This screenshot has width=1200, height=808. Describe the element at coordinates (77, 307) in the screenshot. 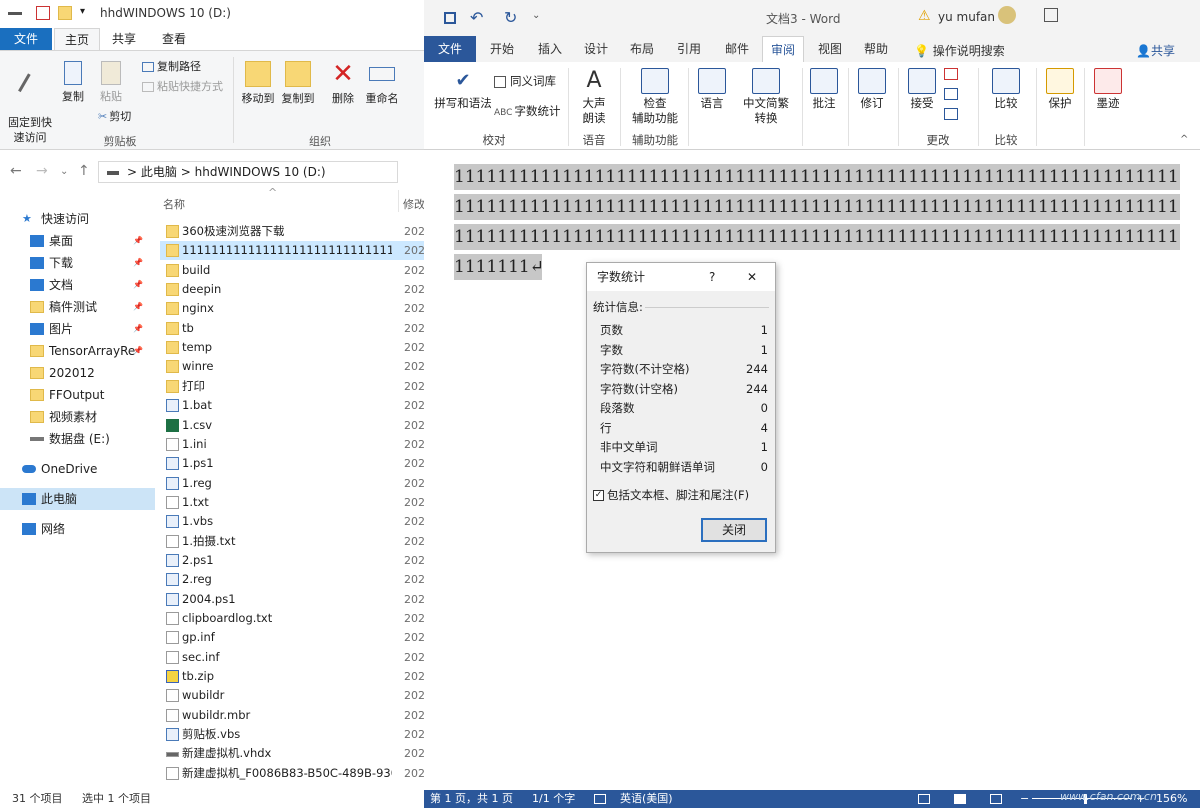

I see `nav-item: 稿件测试 📌` at that location.